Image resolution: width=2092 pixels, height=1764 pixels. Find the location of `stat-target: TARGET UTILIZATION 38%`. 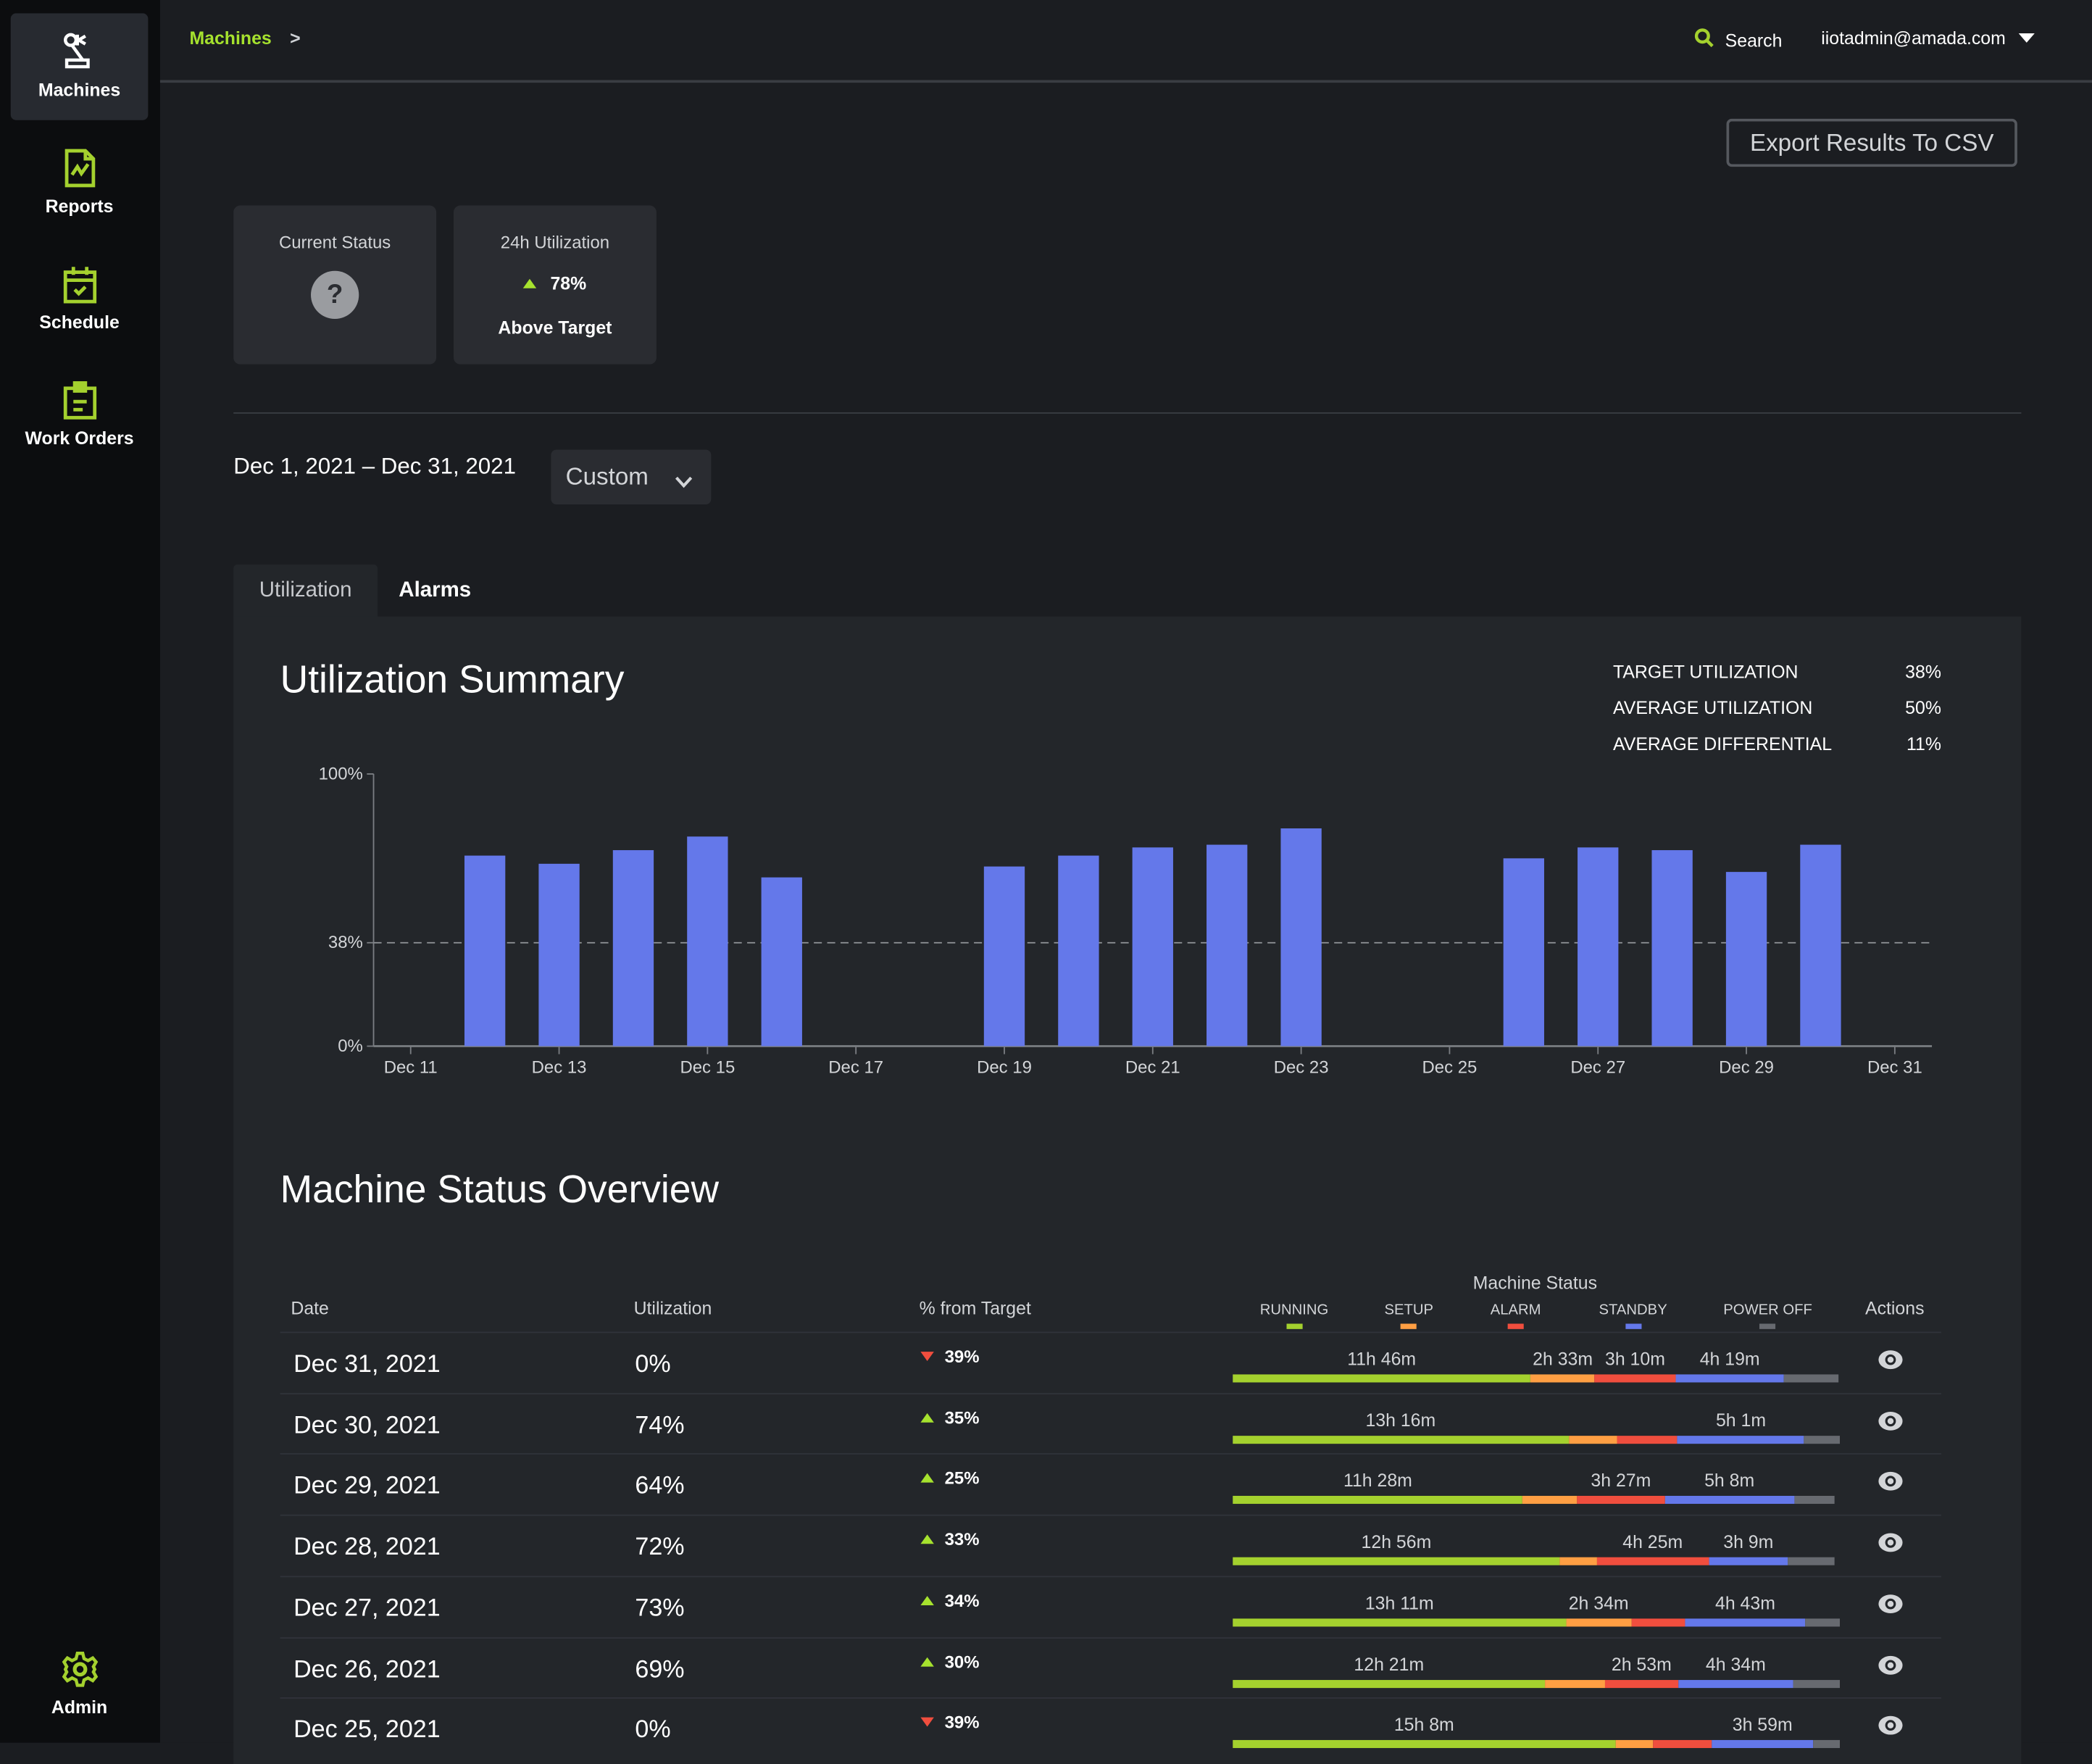

stat-target: TARGET UTILIZATION 38% is located at coordinates (1777, 680).